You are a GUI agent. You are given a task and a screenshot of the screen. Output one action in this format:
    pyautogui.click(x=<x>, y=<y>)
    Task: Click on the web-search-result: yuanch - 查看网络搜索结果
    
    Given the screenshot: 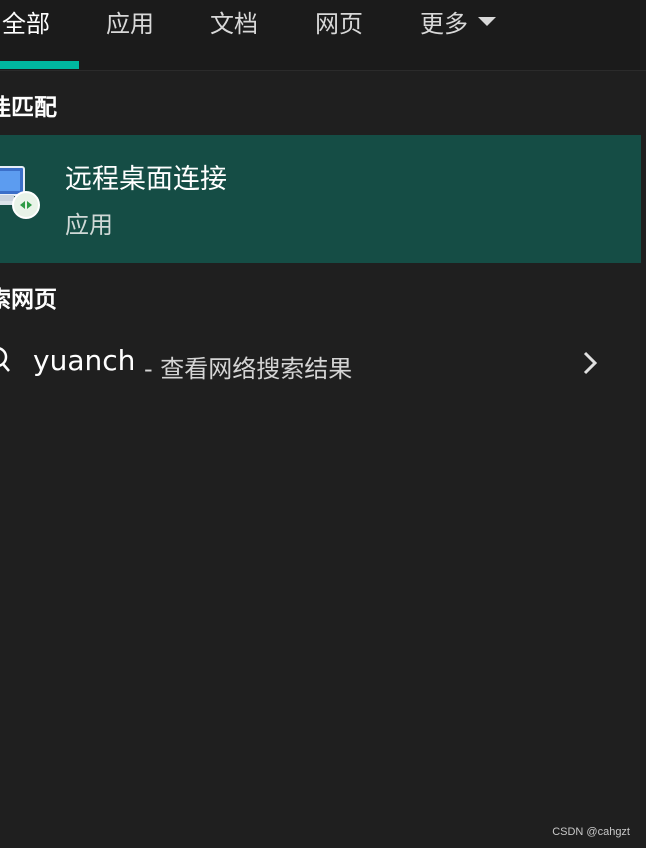 What is the action you would take?
    pyautogui.click(x=320, y=365)
    